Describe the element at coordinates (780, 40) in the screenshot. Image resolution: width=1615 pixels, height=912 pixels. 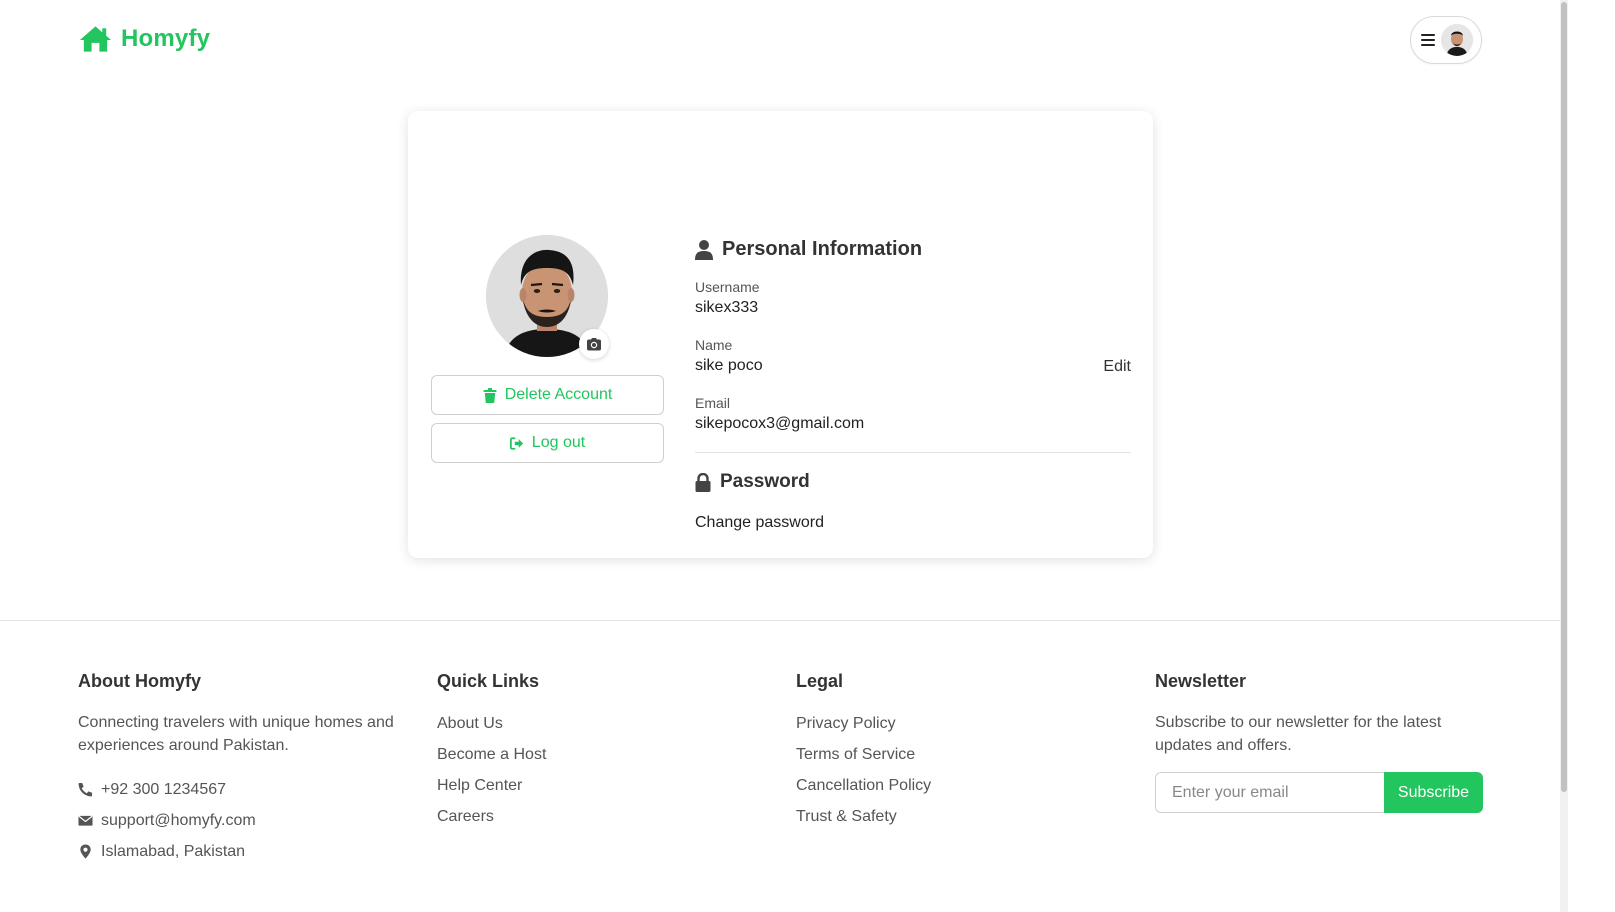
I see `header: Homyfy` at that location.